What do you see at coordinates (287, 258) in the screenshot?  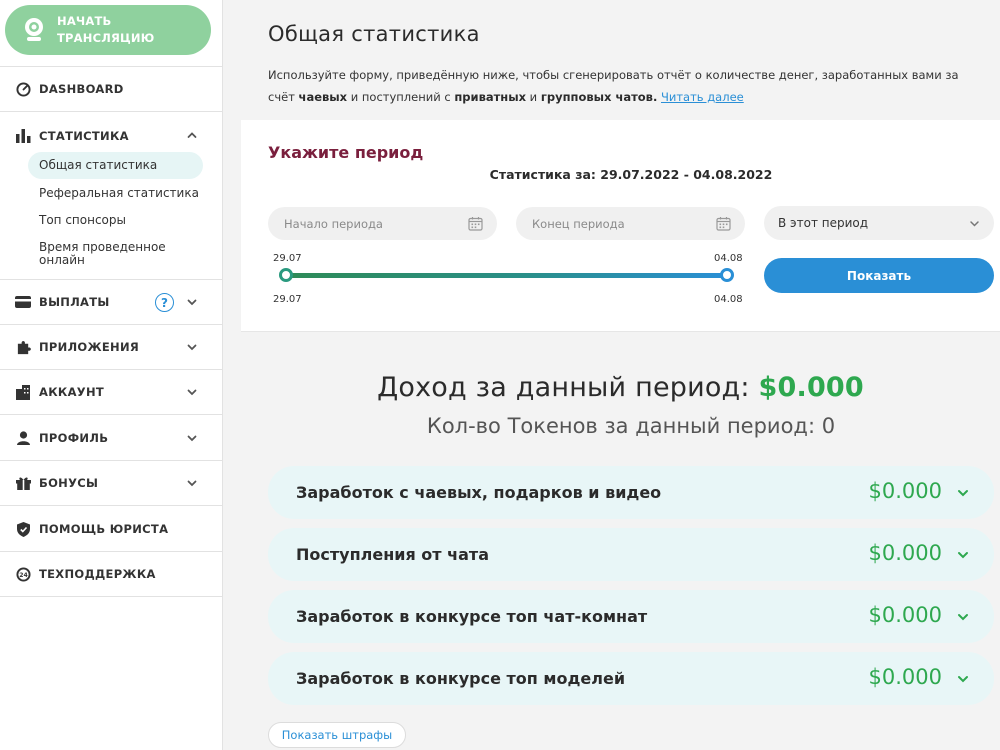 I see `slider-start-label: 29.07` at bounding box center [287, 258].